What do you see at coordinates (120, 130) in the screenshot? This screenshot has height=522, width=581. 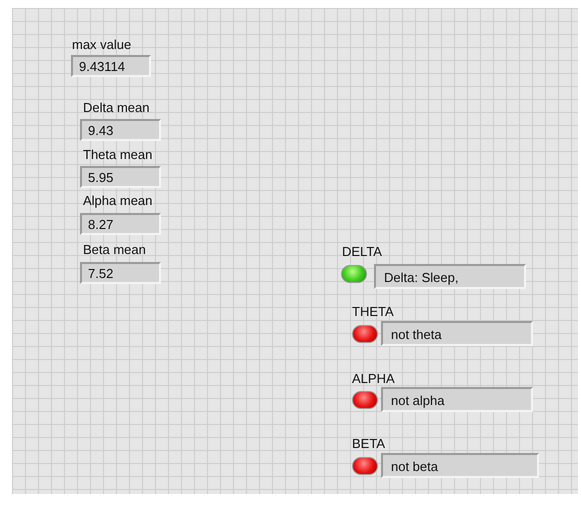 I see `numeric-indicator: 9.43` at bounding box center [120, 130].